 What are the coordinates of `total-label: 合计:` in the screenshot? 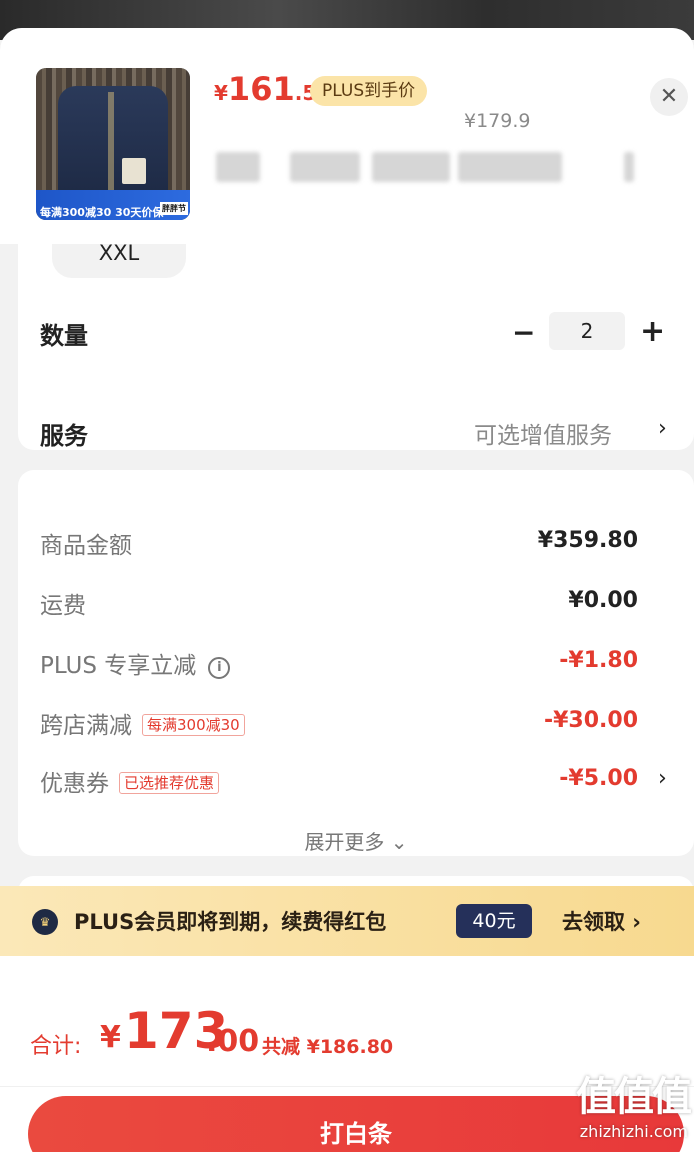 It's located at (56, 1046).